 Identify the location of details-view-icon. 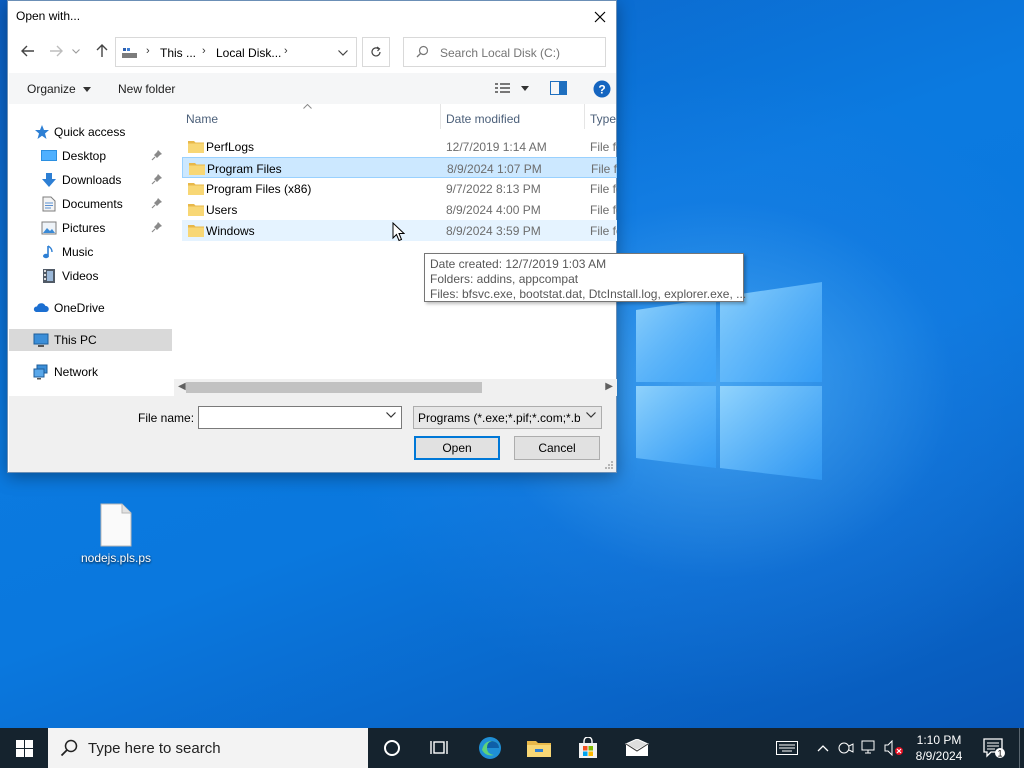
(502, 88).